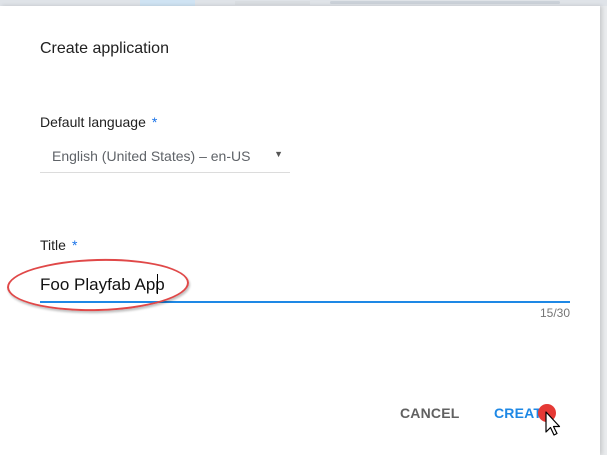 Image resolution: width=607 pixels, height=455 pixels. I want to click on title-label-text: Title, so click(53, 245).